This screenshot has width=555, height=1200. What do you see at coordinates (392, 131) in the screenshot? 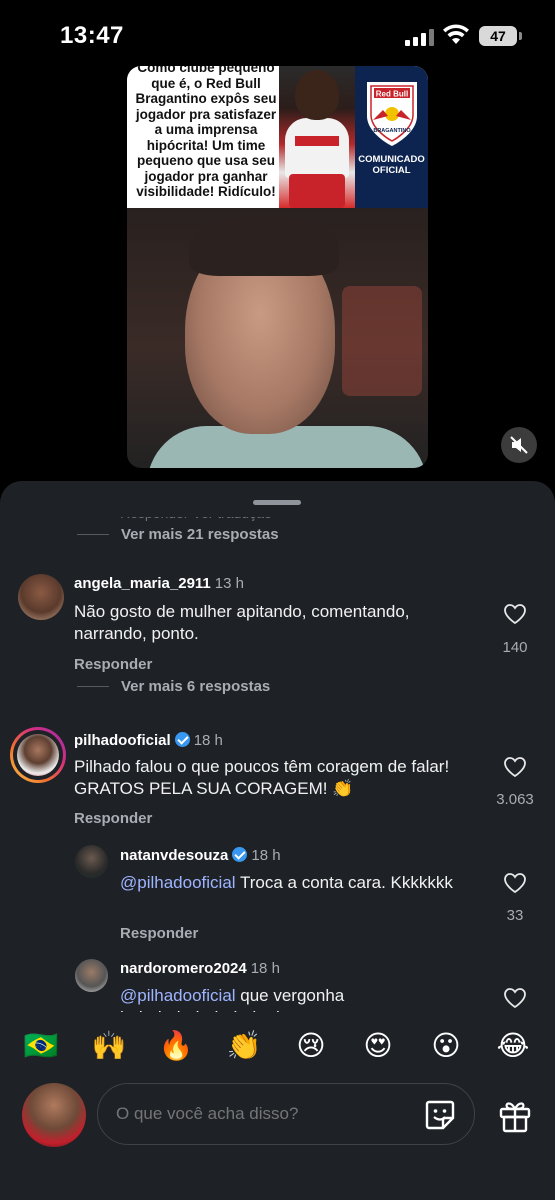
I see `svg-text: BRAGANTINO` at bounding box center [392, 131].